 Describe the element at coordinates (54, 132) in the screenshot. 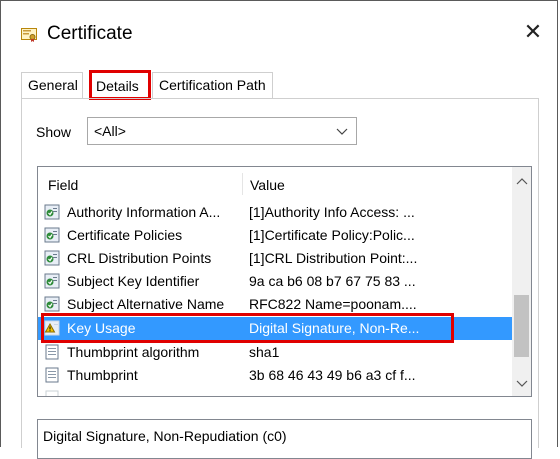

I see `show-label: Show` at that location.